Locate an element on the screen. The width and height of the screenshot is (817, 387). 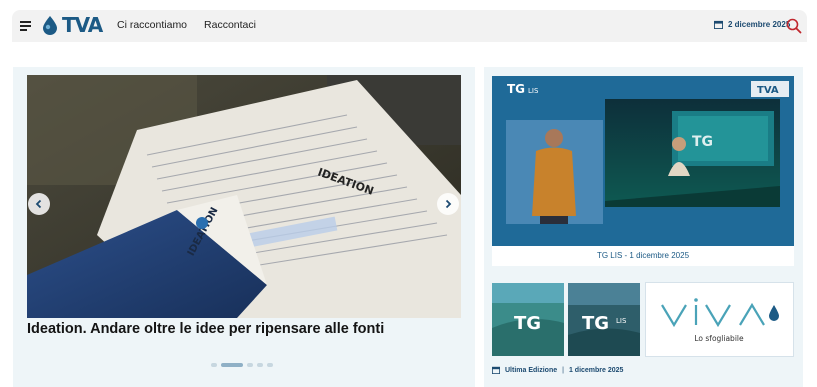
tg-thumbnail-image: TG is located at coordinates (528, 319).